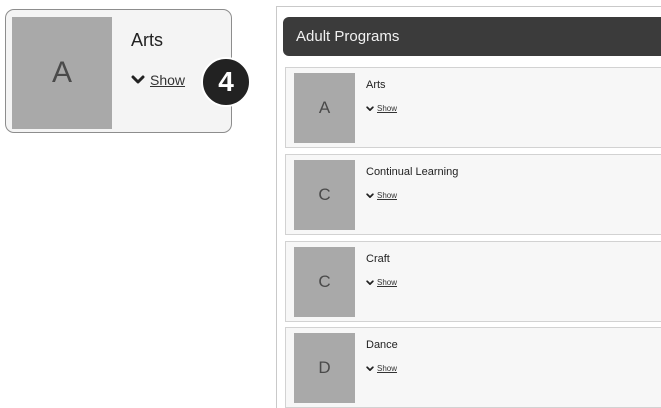  I want to click on program-row: A Arts Show, so click(473, 107).